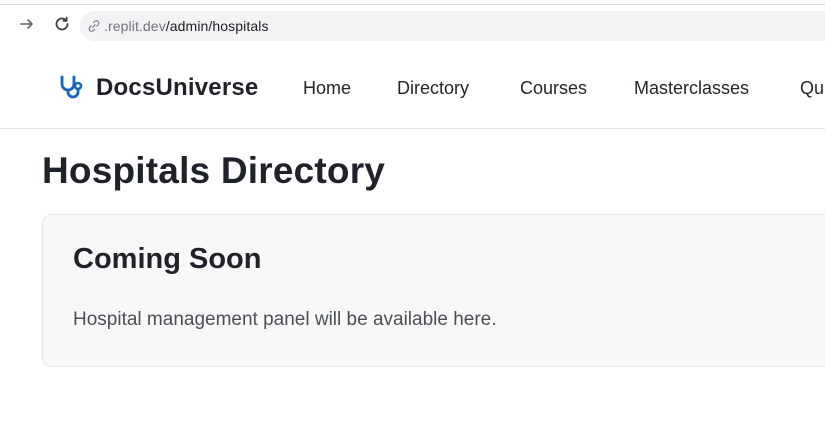 Image resolution: width=825 pixels, height=424 pixels. What do you see at coordinates (812, 88) in the screenshot?
I see `nav-link-truncated: Qu` at bounding box center [812, 88].